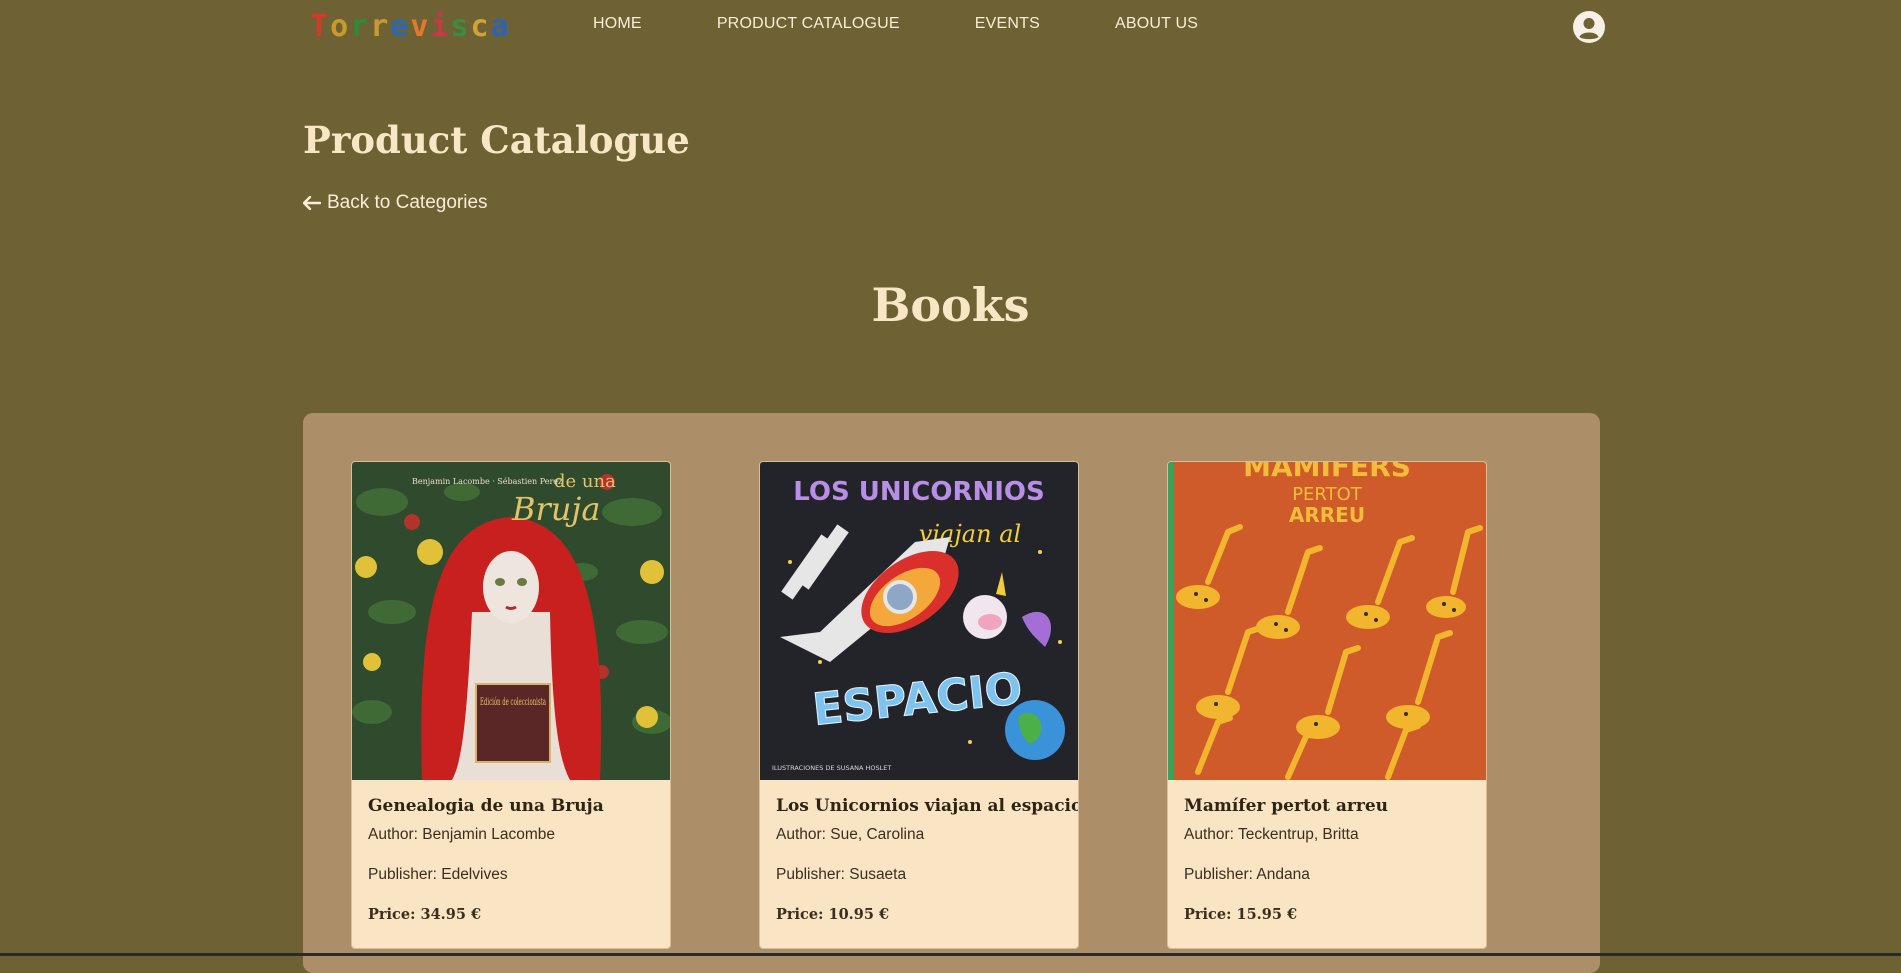 The image size is (1901, 973). Describe the element at coordinates (841, 874) in the screenshot. I see `book-publisher: Publisher: Susaeta` at that location.